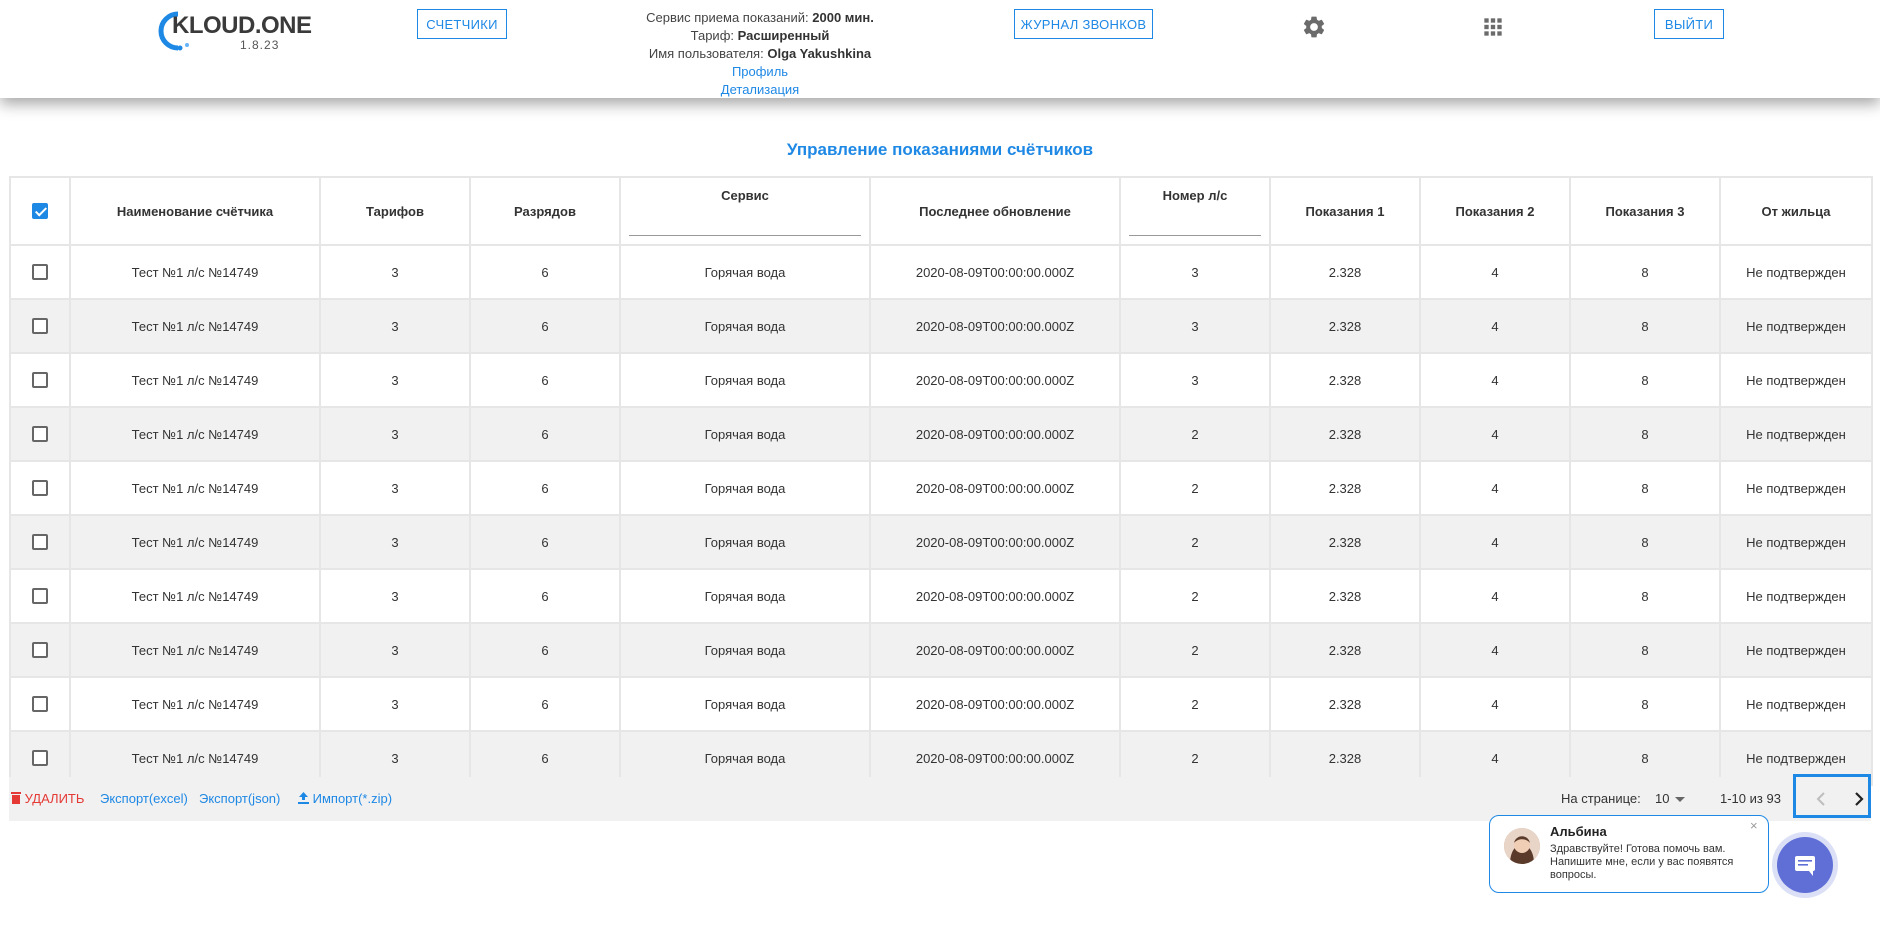 Image resolution: width=1880 pixels, height=939 pixels. Describe the element at coordinates (1754, 825) in the screenshot. I see `chat-close-icon: ×` at that location.